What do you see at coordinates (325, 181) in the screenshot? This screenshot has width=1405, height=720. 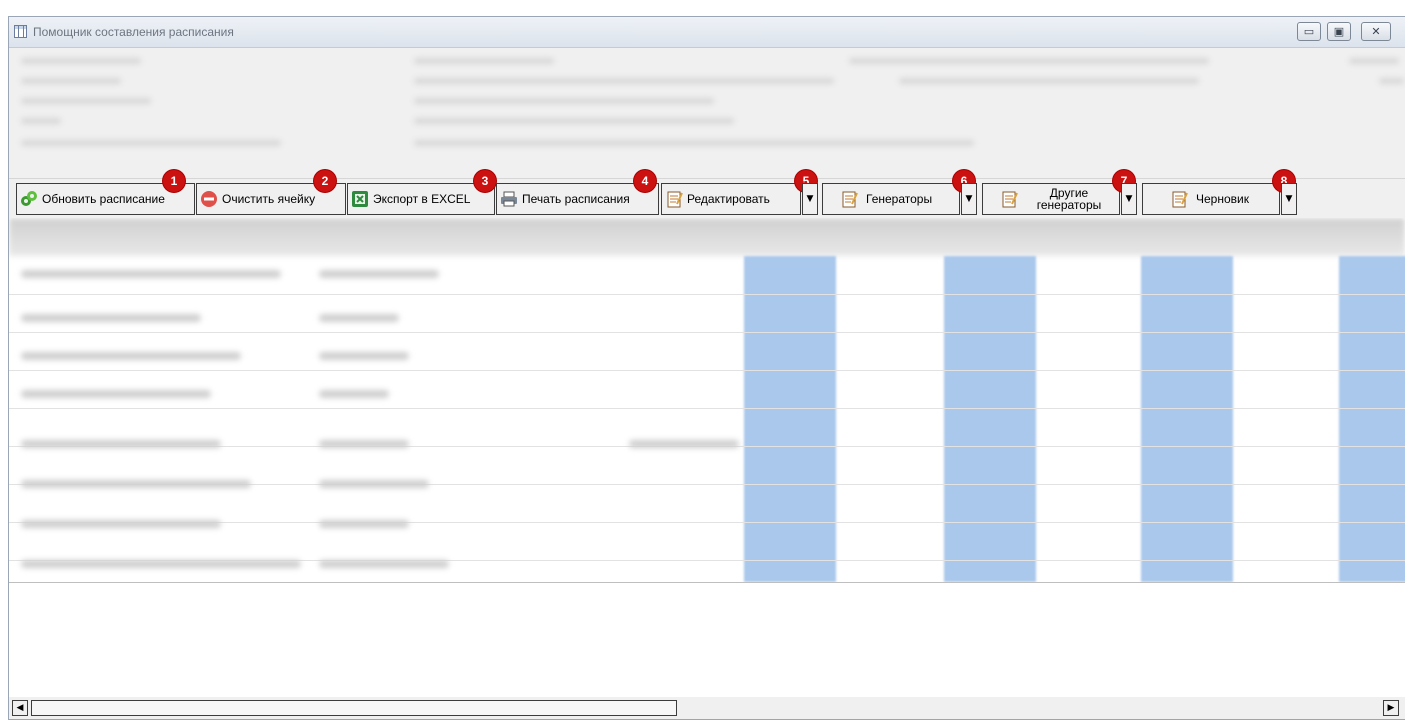 I see `callout-badge-2: 2` at bounding box center [325, 181].